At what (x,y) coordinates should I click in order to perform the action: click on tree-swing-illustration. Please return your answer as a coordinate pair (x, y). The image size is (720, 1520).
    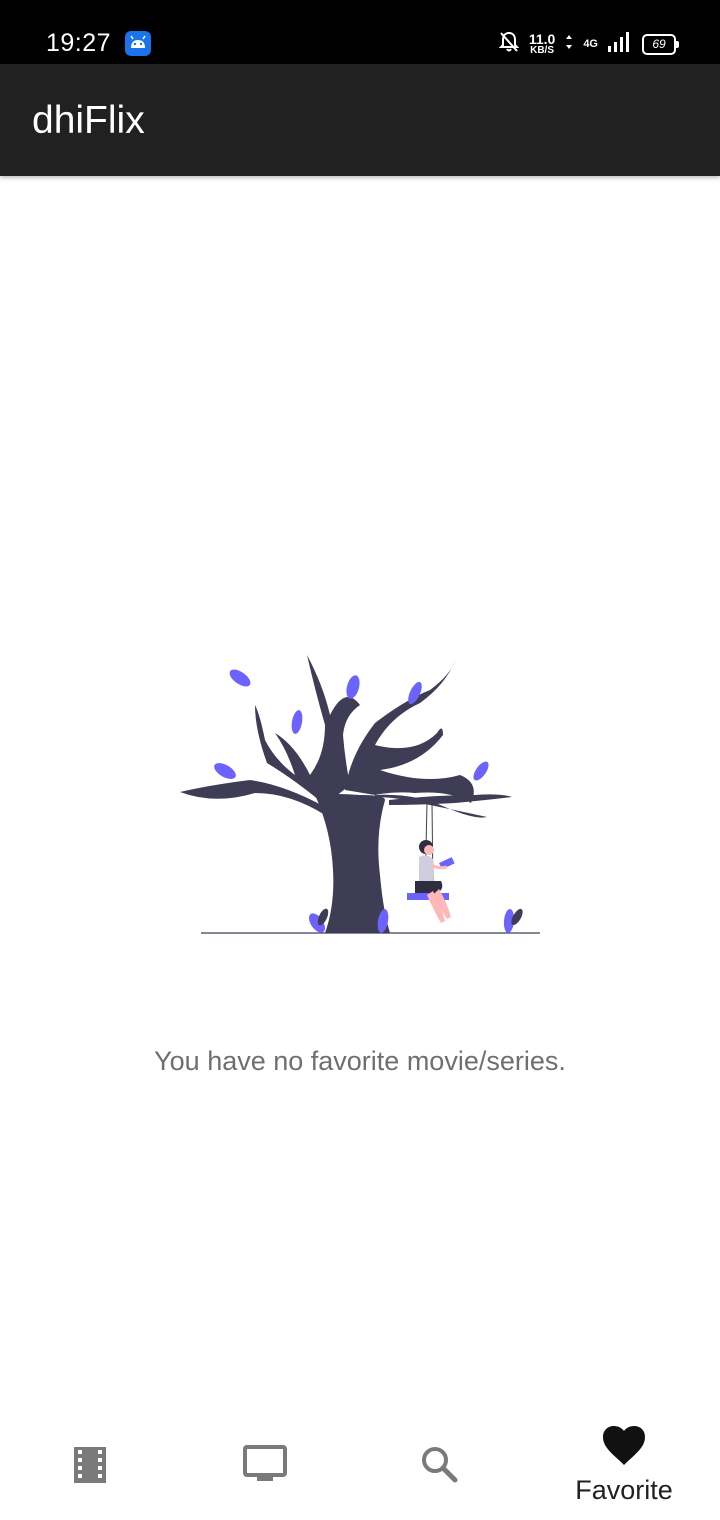
    Looking at the image, I should click on (360, 792).